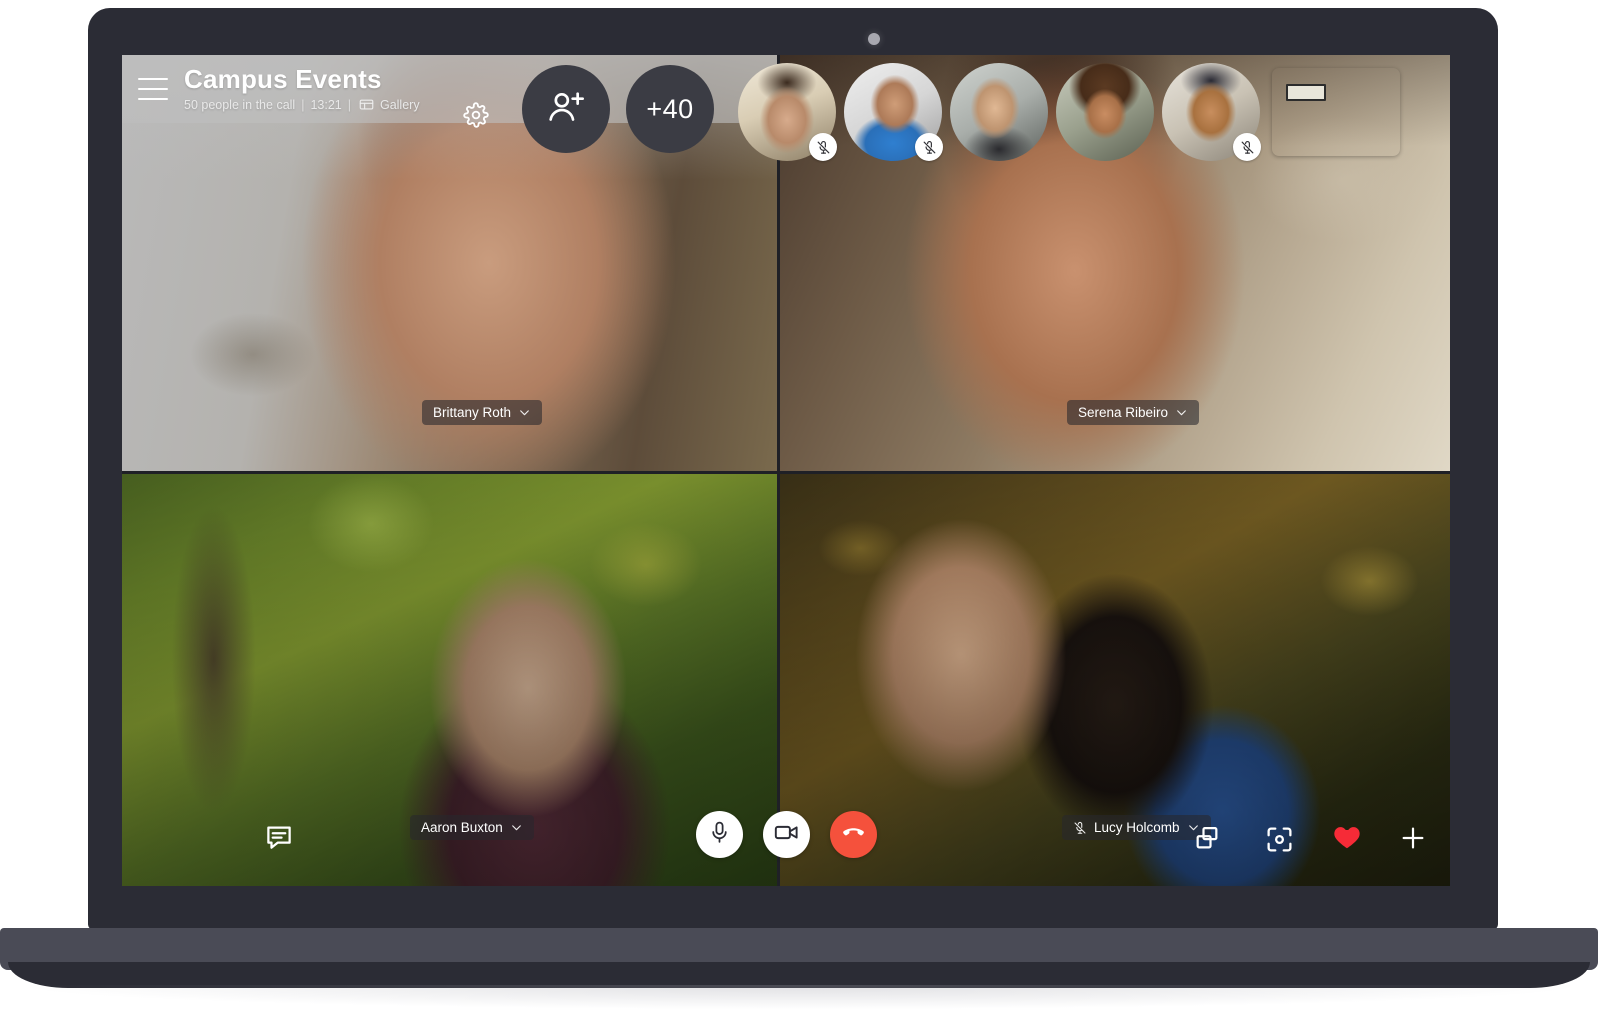 The height and width of the screenshot is (1017, 1598). Describe the element at coordinates (240, 104) in the screenshot. I see `participant-count-text: 50 people in the call` at that location.